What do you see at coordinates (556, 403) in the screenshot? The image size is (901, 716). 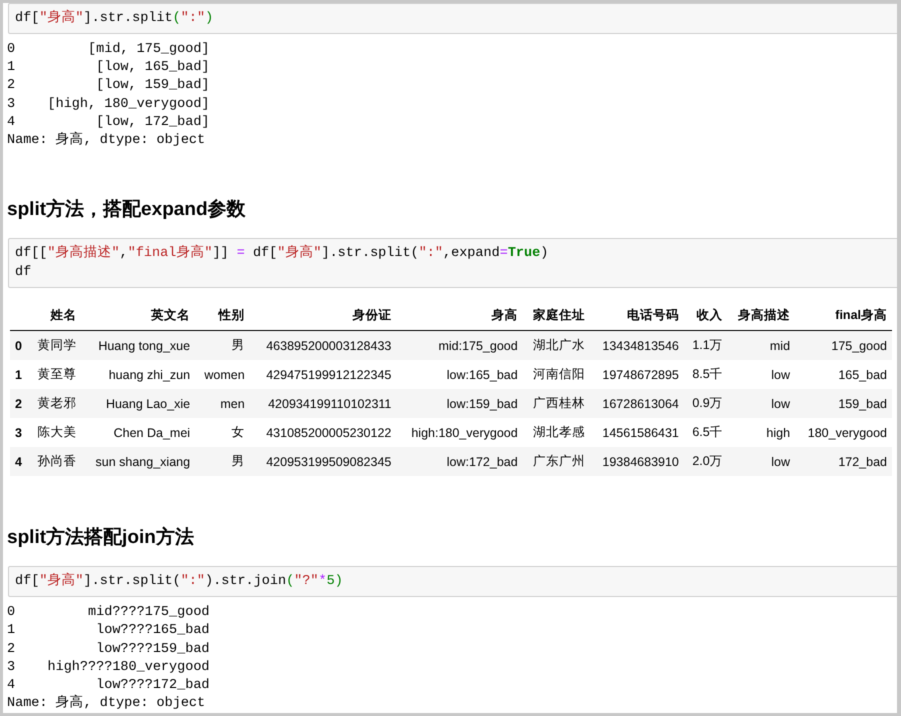 I see `table-cell: 广西桂林` at bounding box center [556, 403].